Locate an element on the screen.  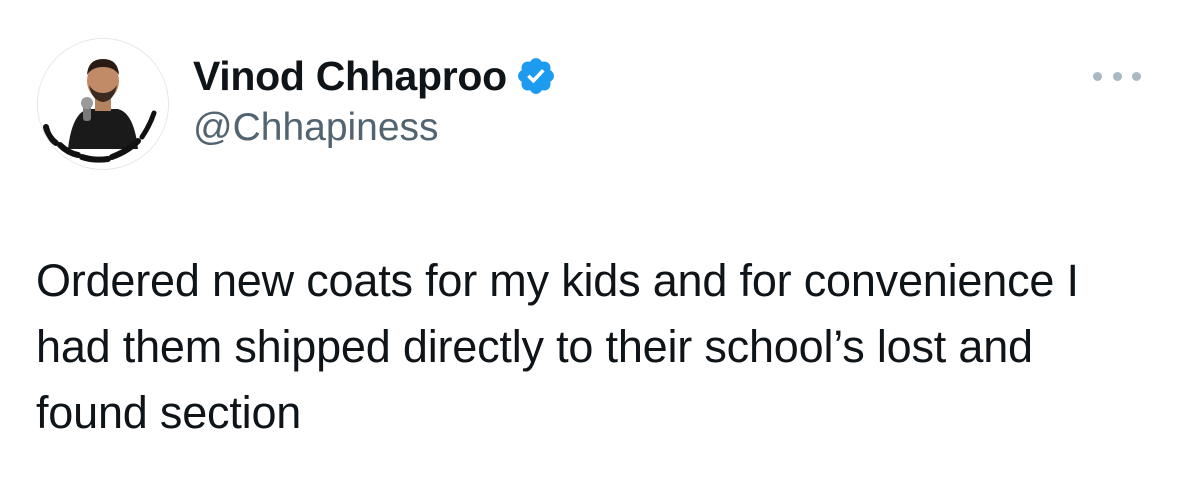
author-name-row: Vinod Chhaproo is located at coordinates (375, 76).